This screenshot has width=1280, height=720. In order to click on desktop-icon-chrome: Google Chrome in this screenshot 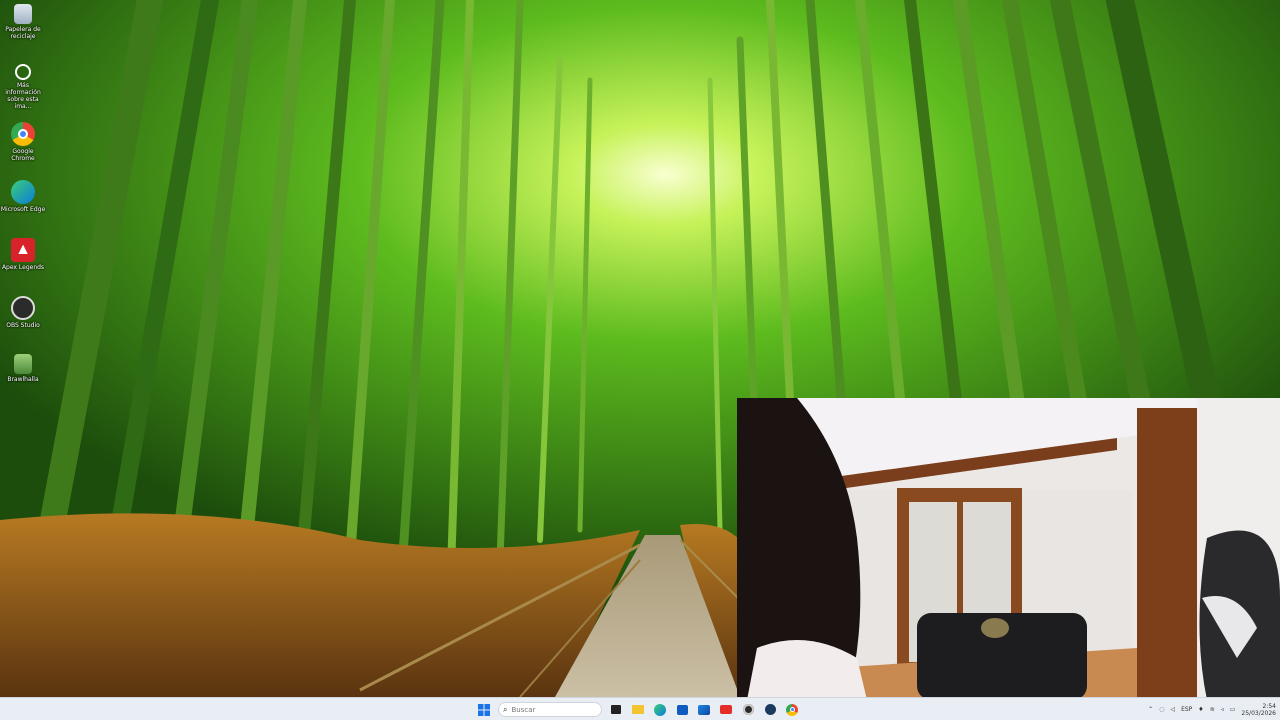, I will do `click(23, 142)`.